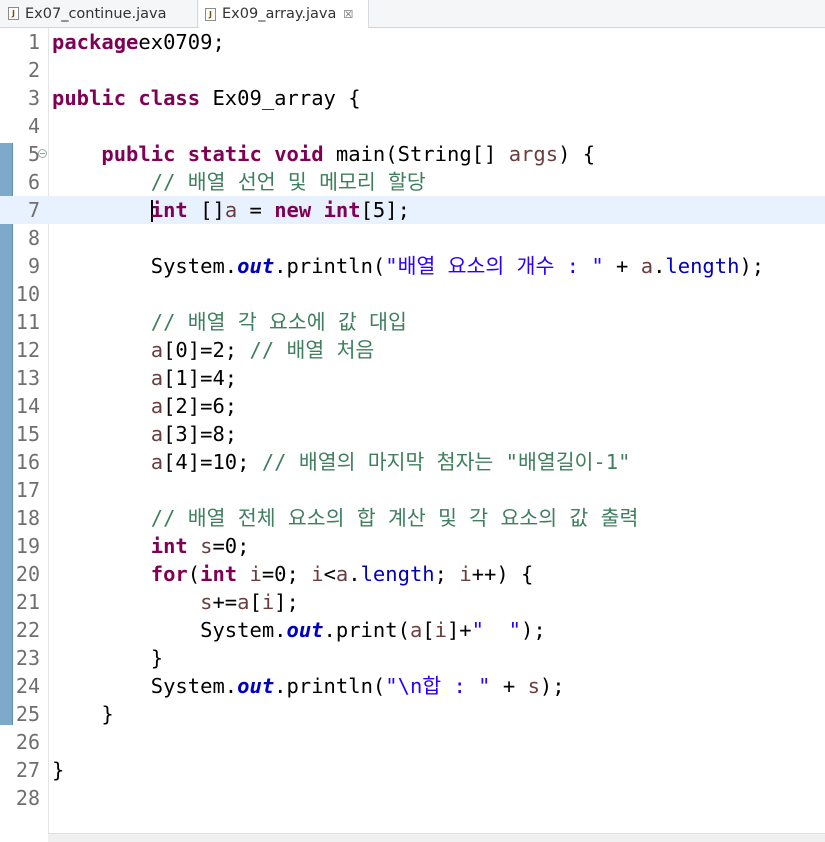 The width and height of the screenshot is (825, 842). I want to click on code-line: 10, so click(412, 294).